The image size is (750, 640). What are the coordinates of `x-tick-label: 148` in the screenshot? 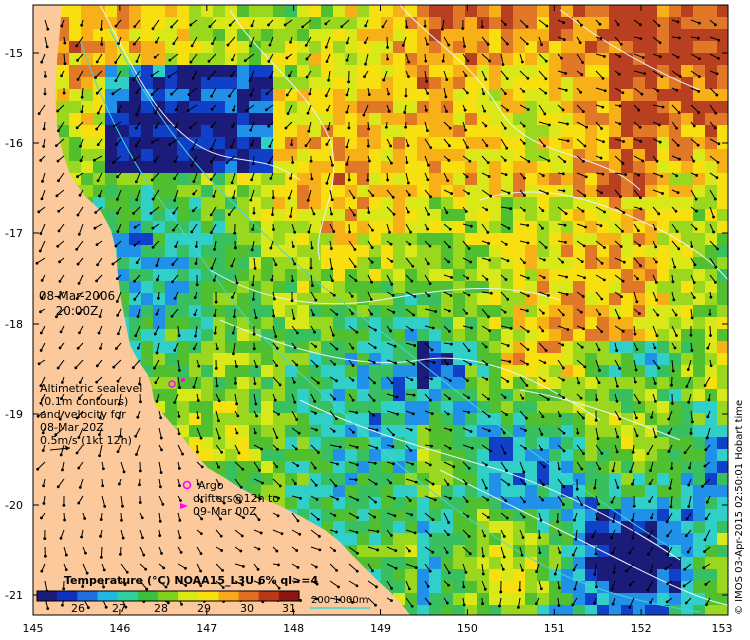 It's located at (293, 628).